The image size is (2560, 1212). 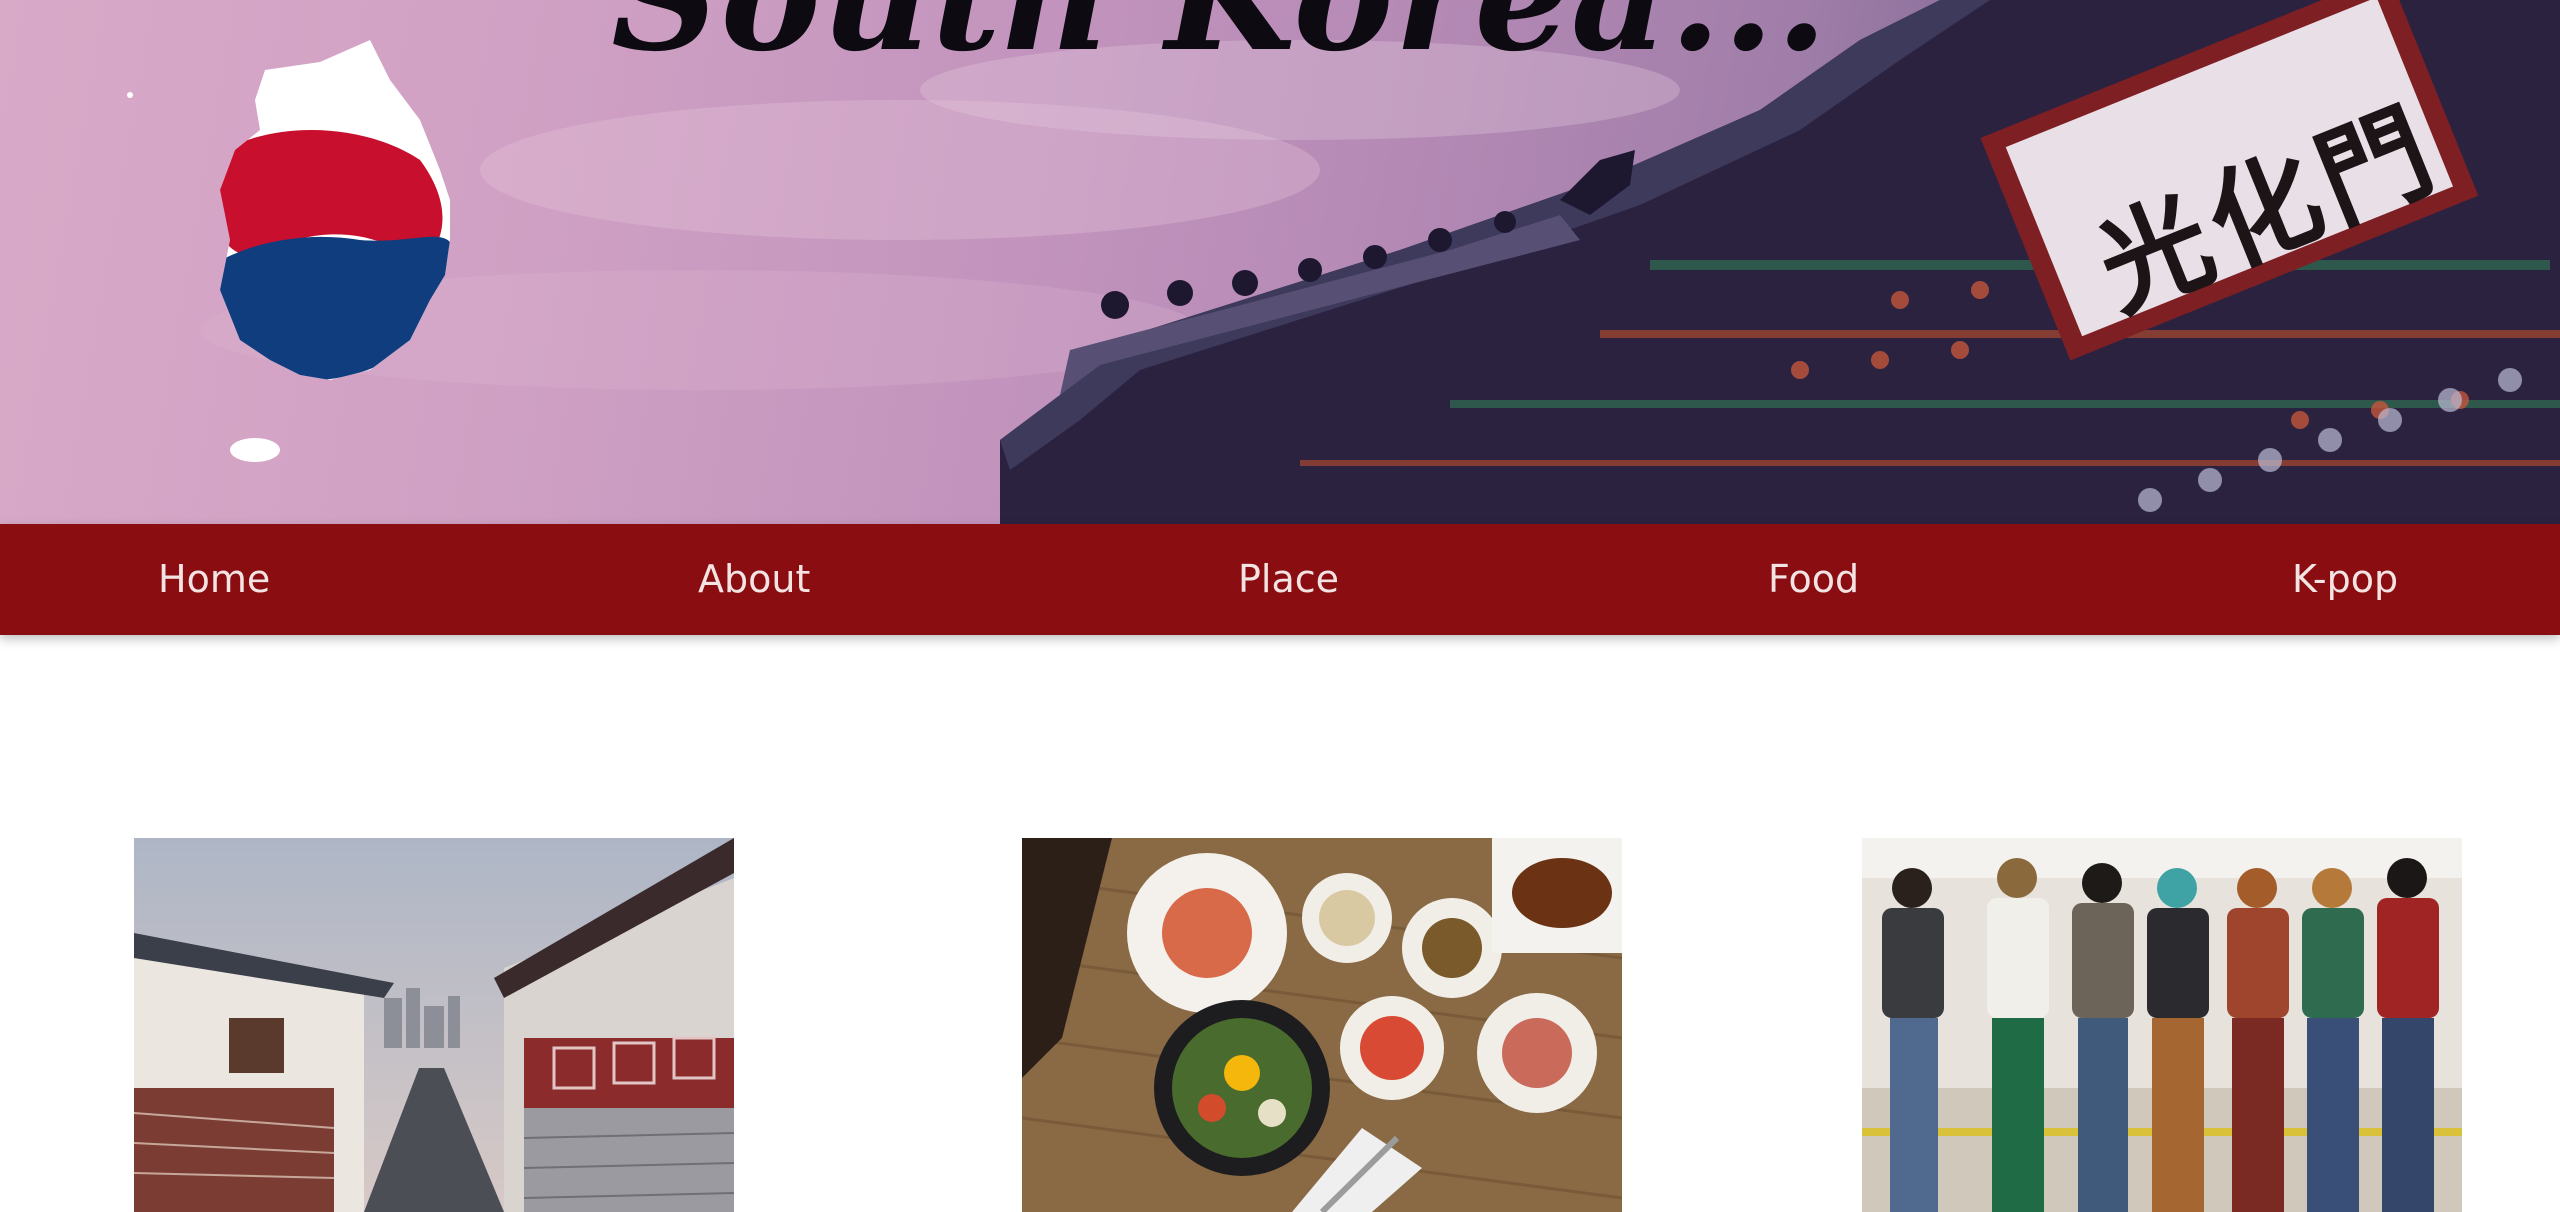 What do you see at coordinates (434, 1025) in the screenshot?
I see `place-card-image` at bounding box center [434, 1025].